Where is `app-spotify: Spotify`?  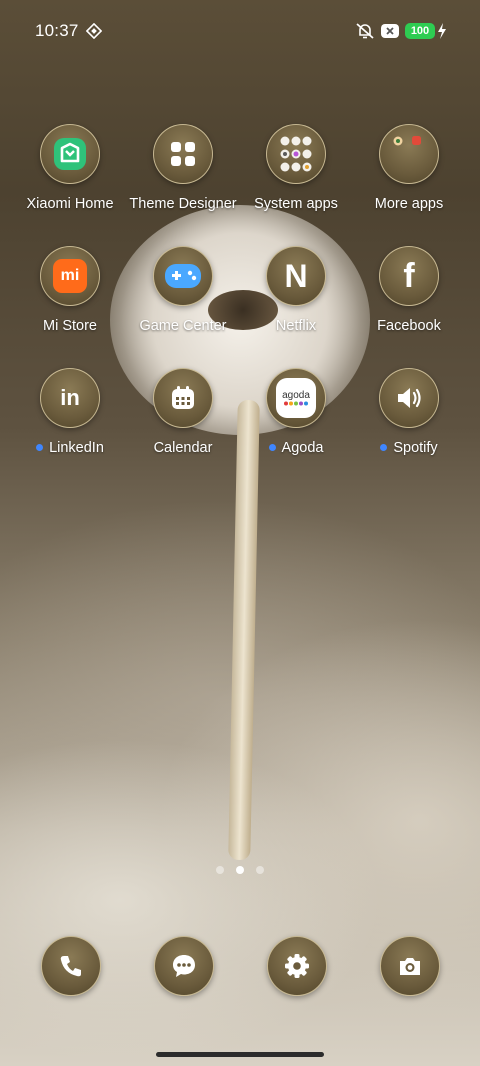
app-spotify: Spotify is located at coordinates (409, 412).